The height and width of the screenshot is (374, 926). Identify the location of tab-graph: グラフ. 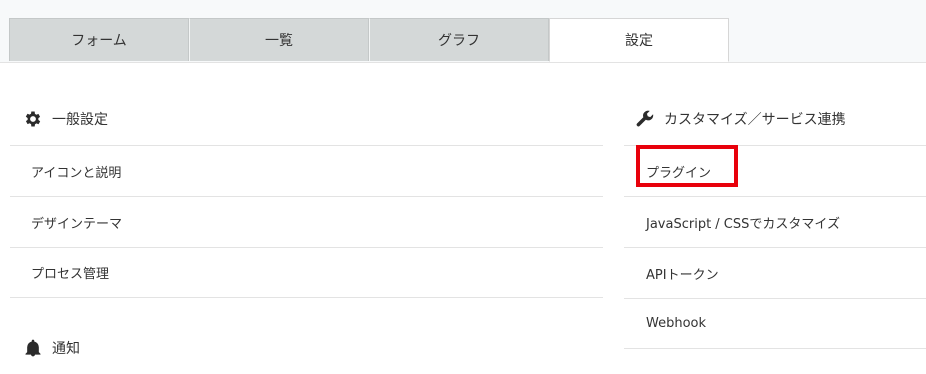
(459, 39).